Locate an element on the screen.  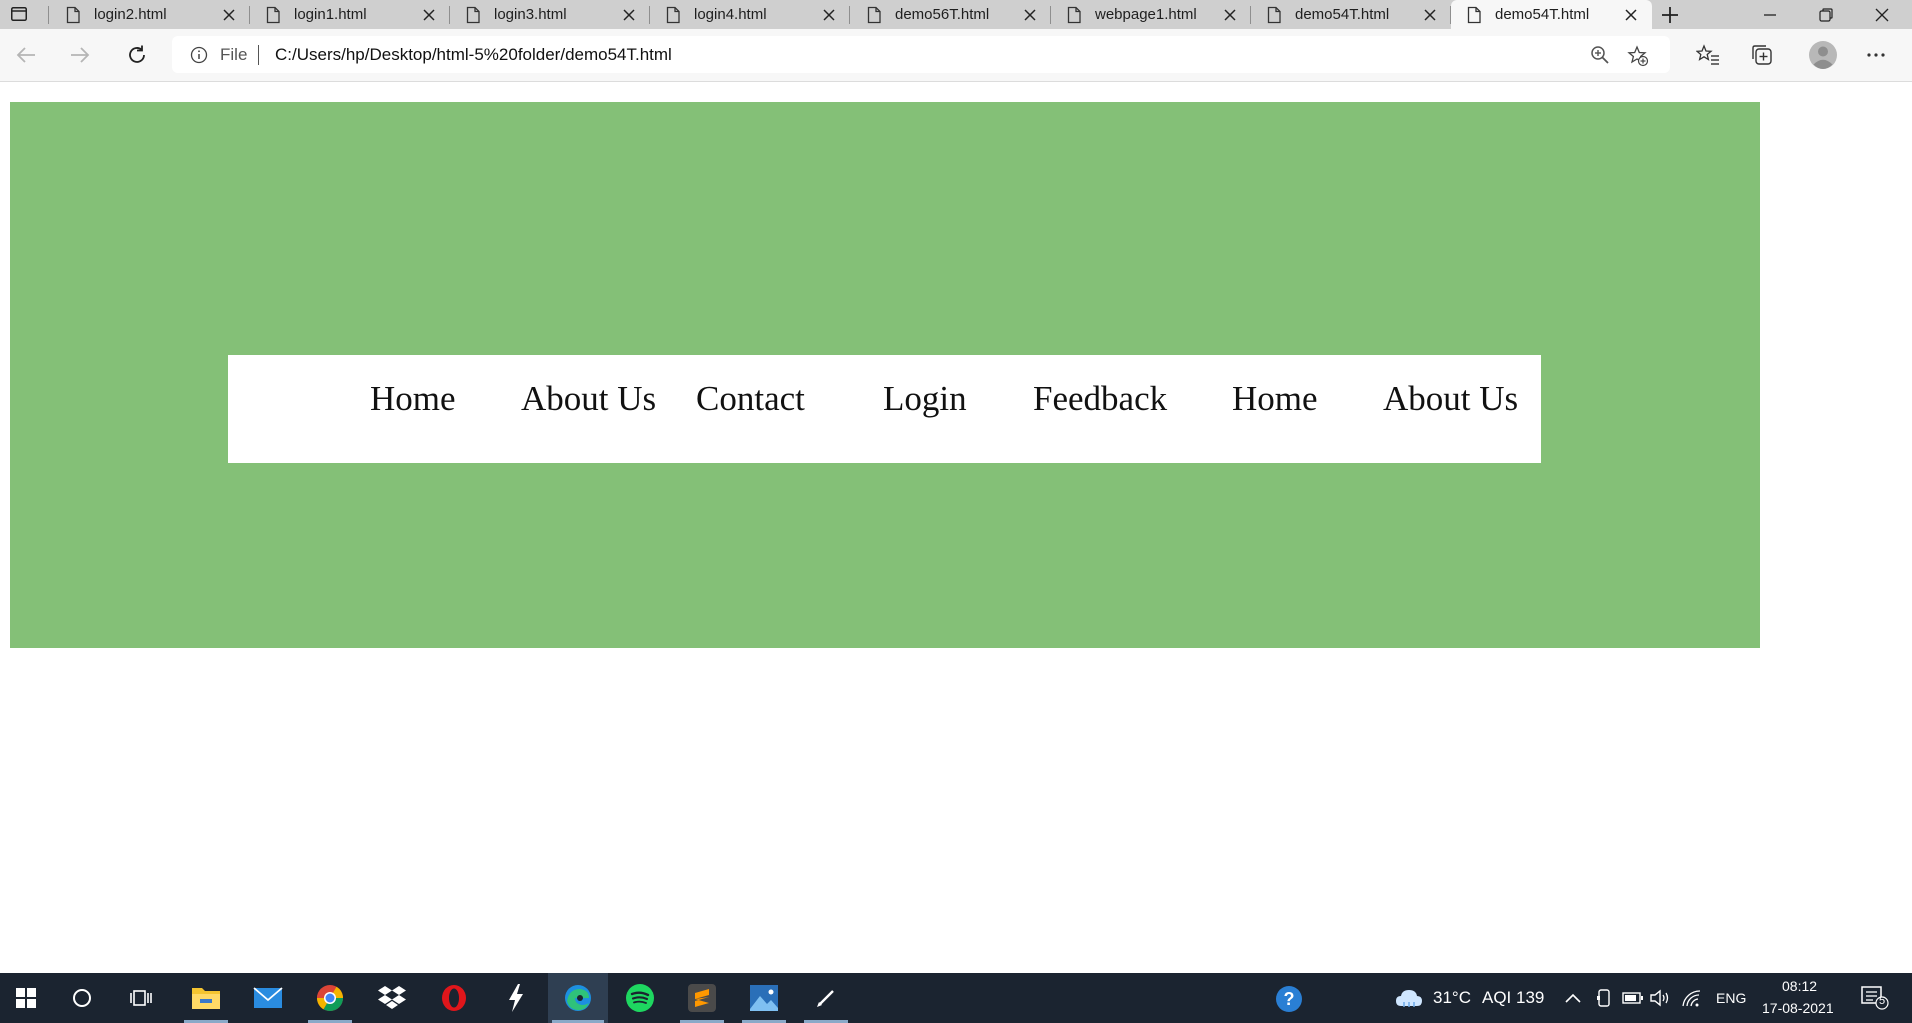
nav-link-home-2: Home is located at coordinates (1275, 399).